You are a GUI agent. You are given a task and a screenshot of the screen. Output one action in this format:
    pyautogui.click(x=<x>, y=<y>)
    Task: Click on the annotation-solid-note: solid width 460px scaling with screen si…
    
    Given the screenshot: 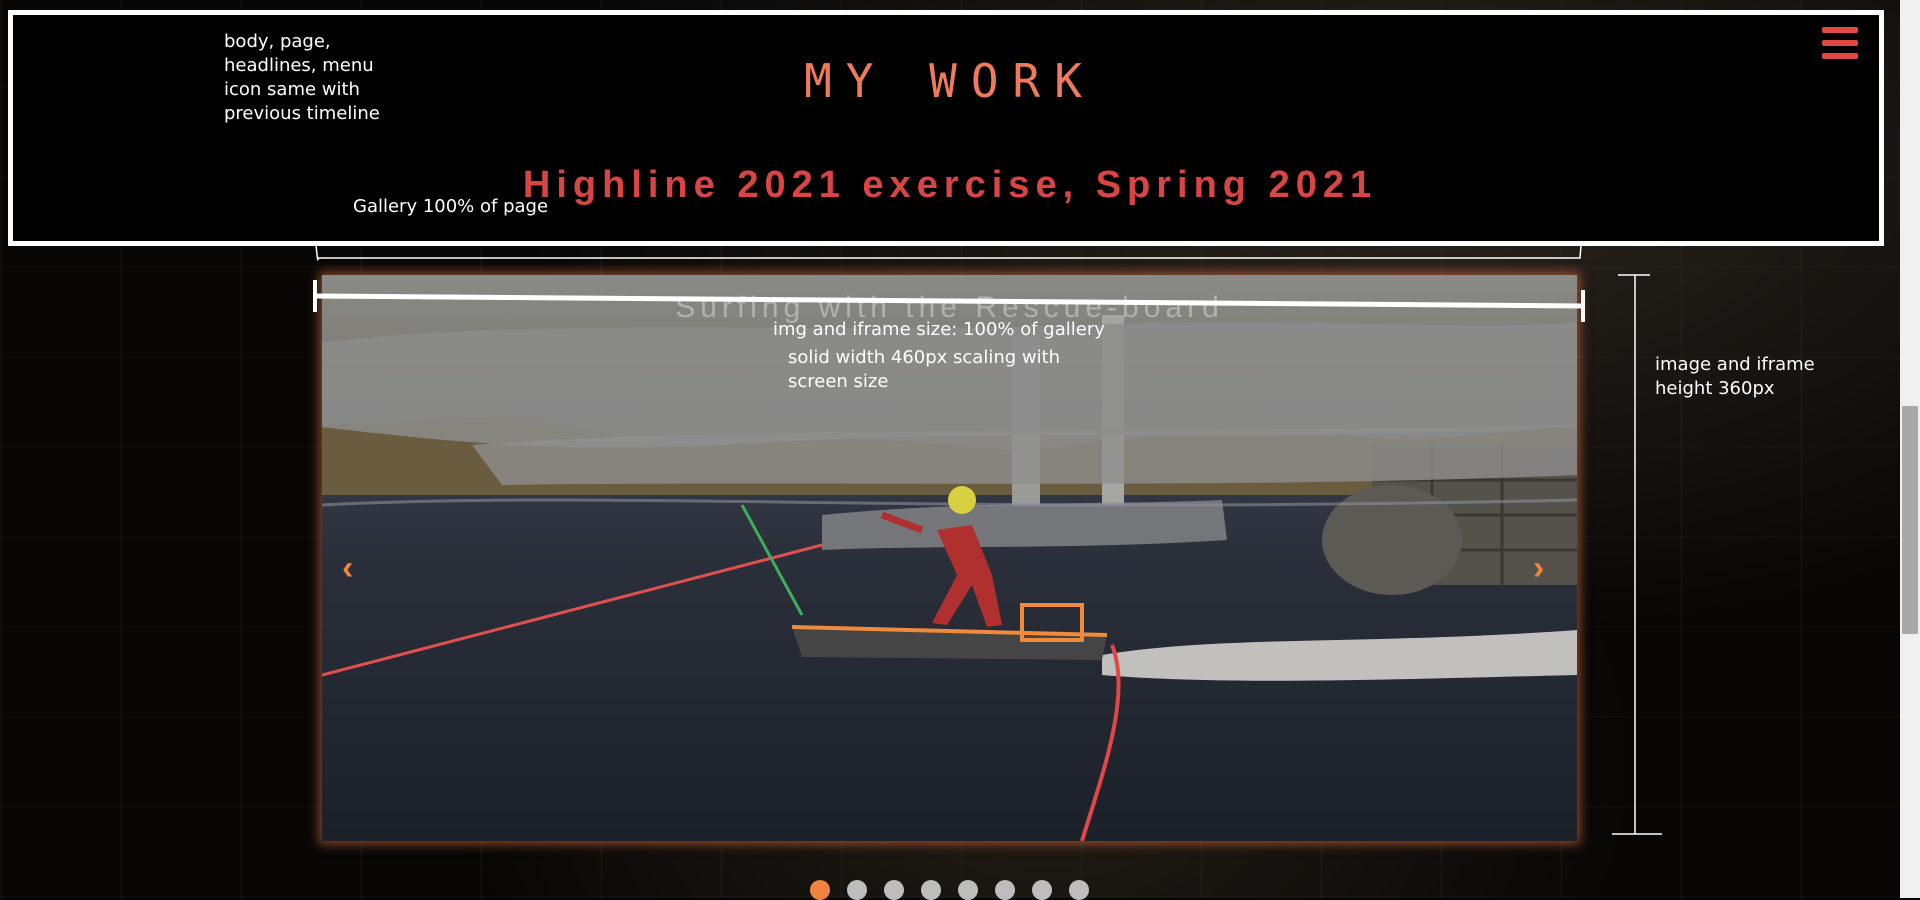 What is the action you would take?
    pyautogui.click(x=924, y=369)
    